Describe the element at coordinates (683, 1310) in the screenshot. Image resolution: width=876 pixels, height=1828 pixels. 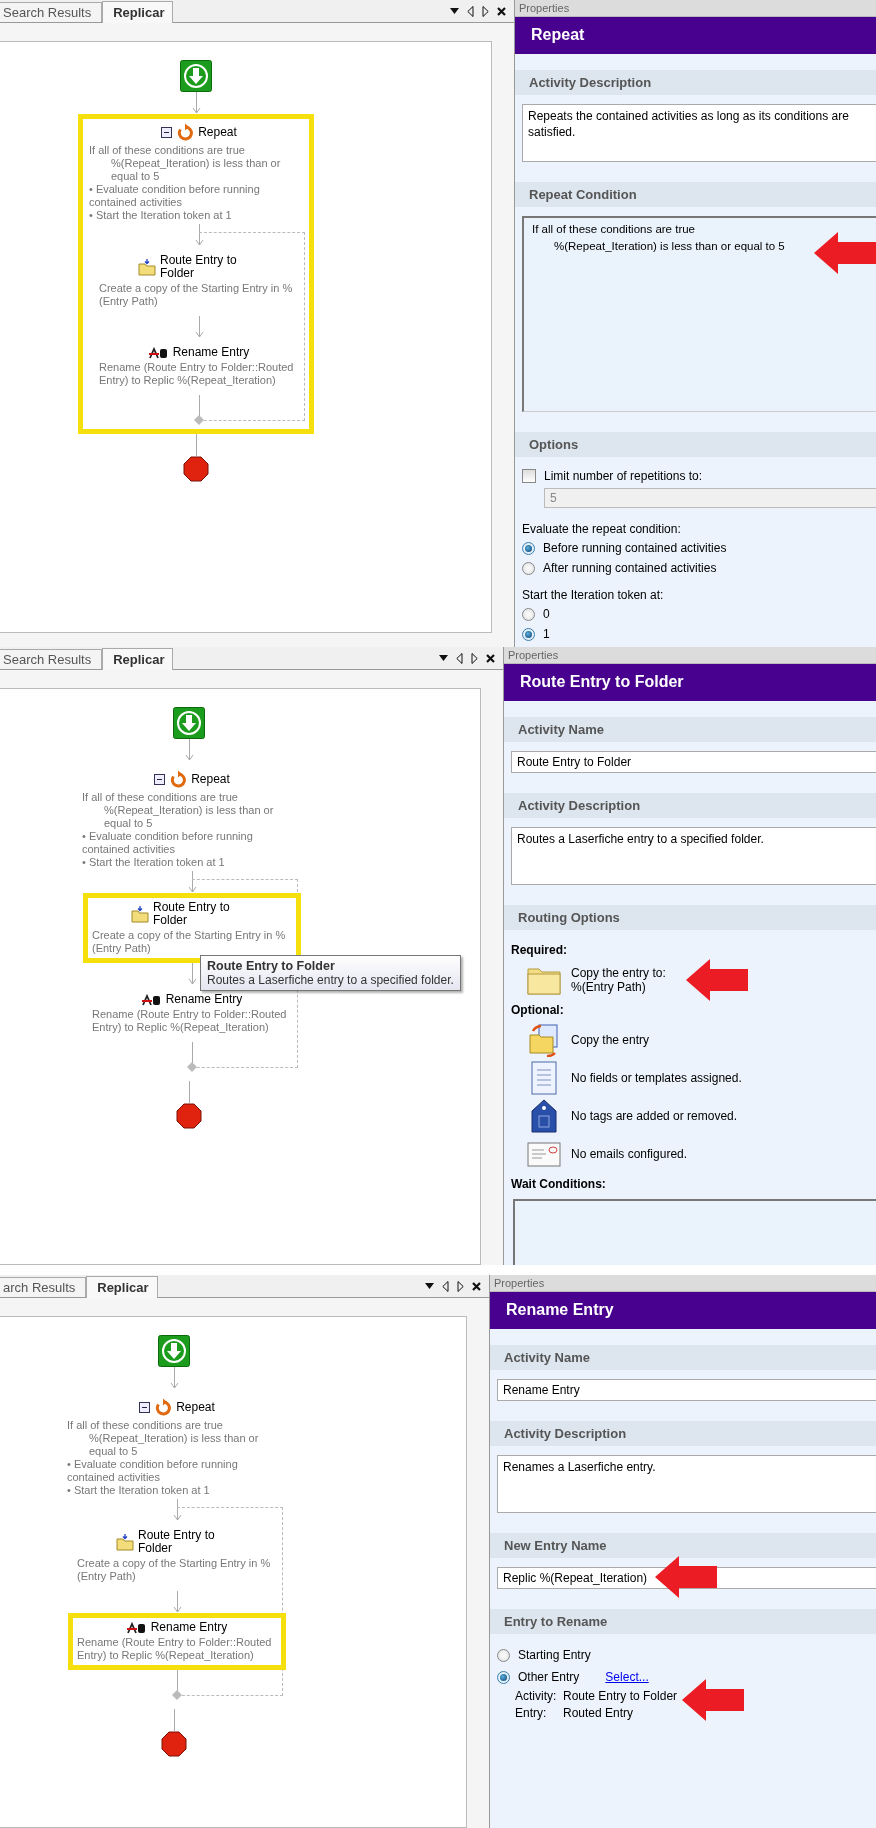
I see `activity-heading: Rename Entry` at that location.